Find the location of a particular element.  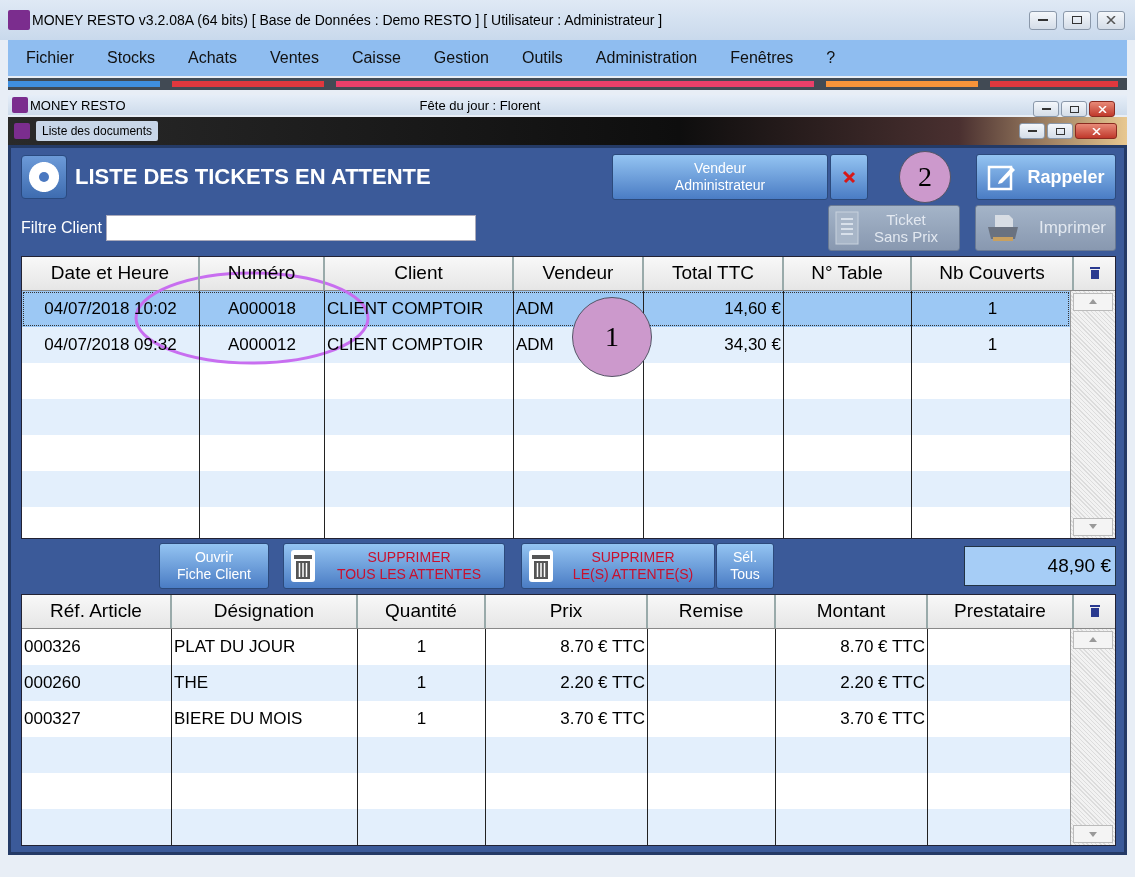

cross-icon is located at coordinates (849, 177).